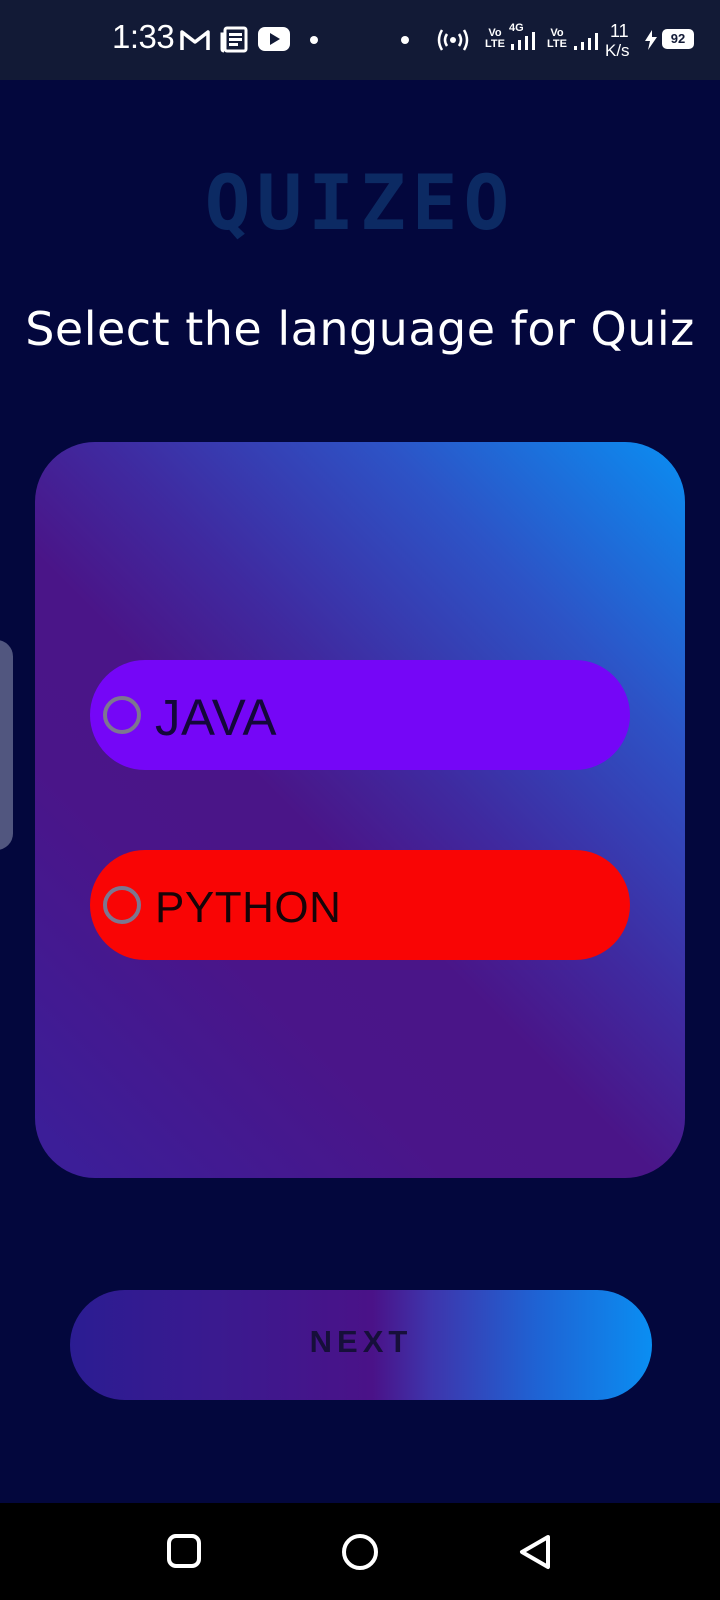 The width and height of the screenshot is (720, 1600). I want to click on youtube-icon, so click(274, 39).